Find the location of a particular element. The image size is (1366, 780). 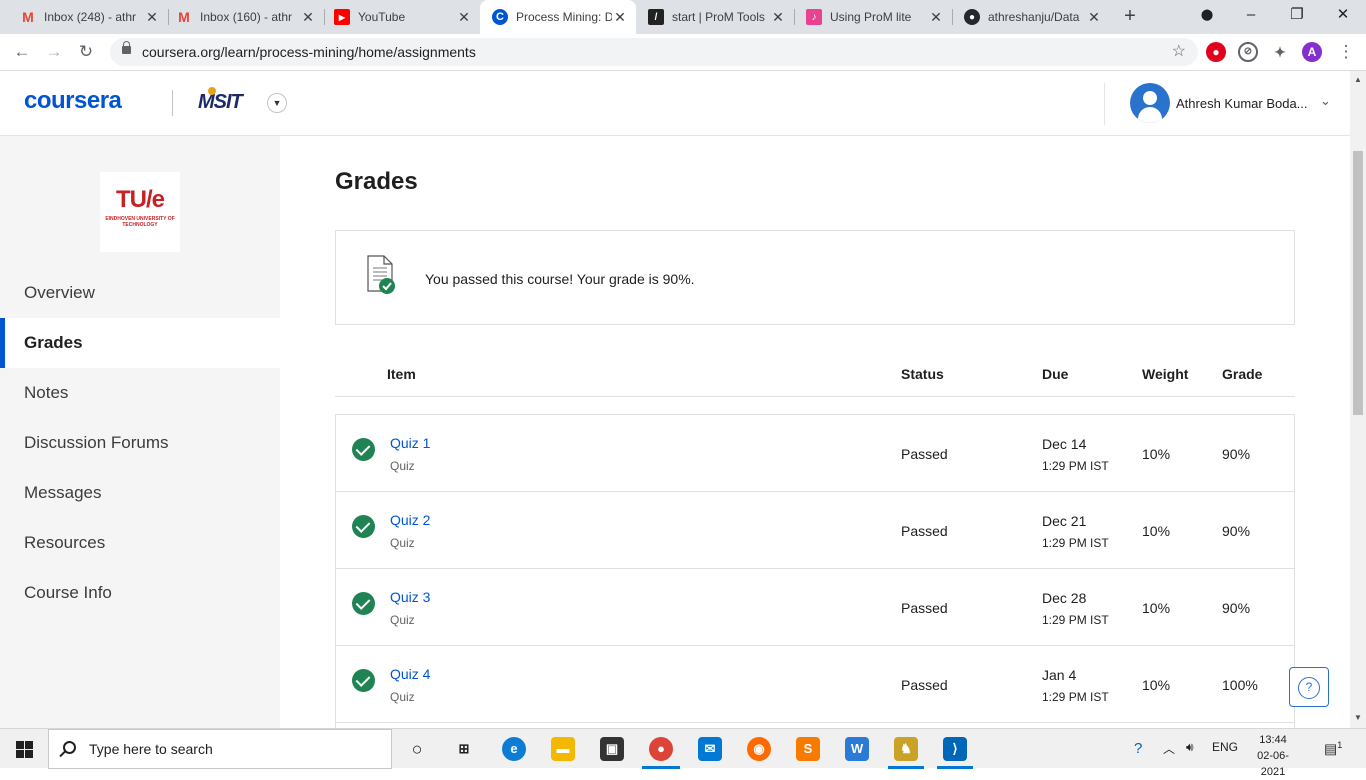

extensions-puzzle-icon: ✦ is located at coordinates (1280, 52).